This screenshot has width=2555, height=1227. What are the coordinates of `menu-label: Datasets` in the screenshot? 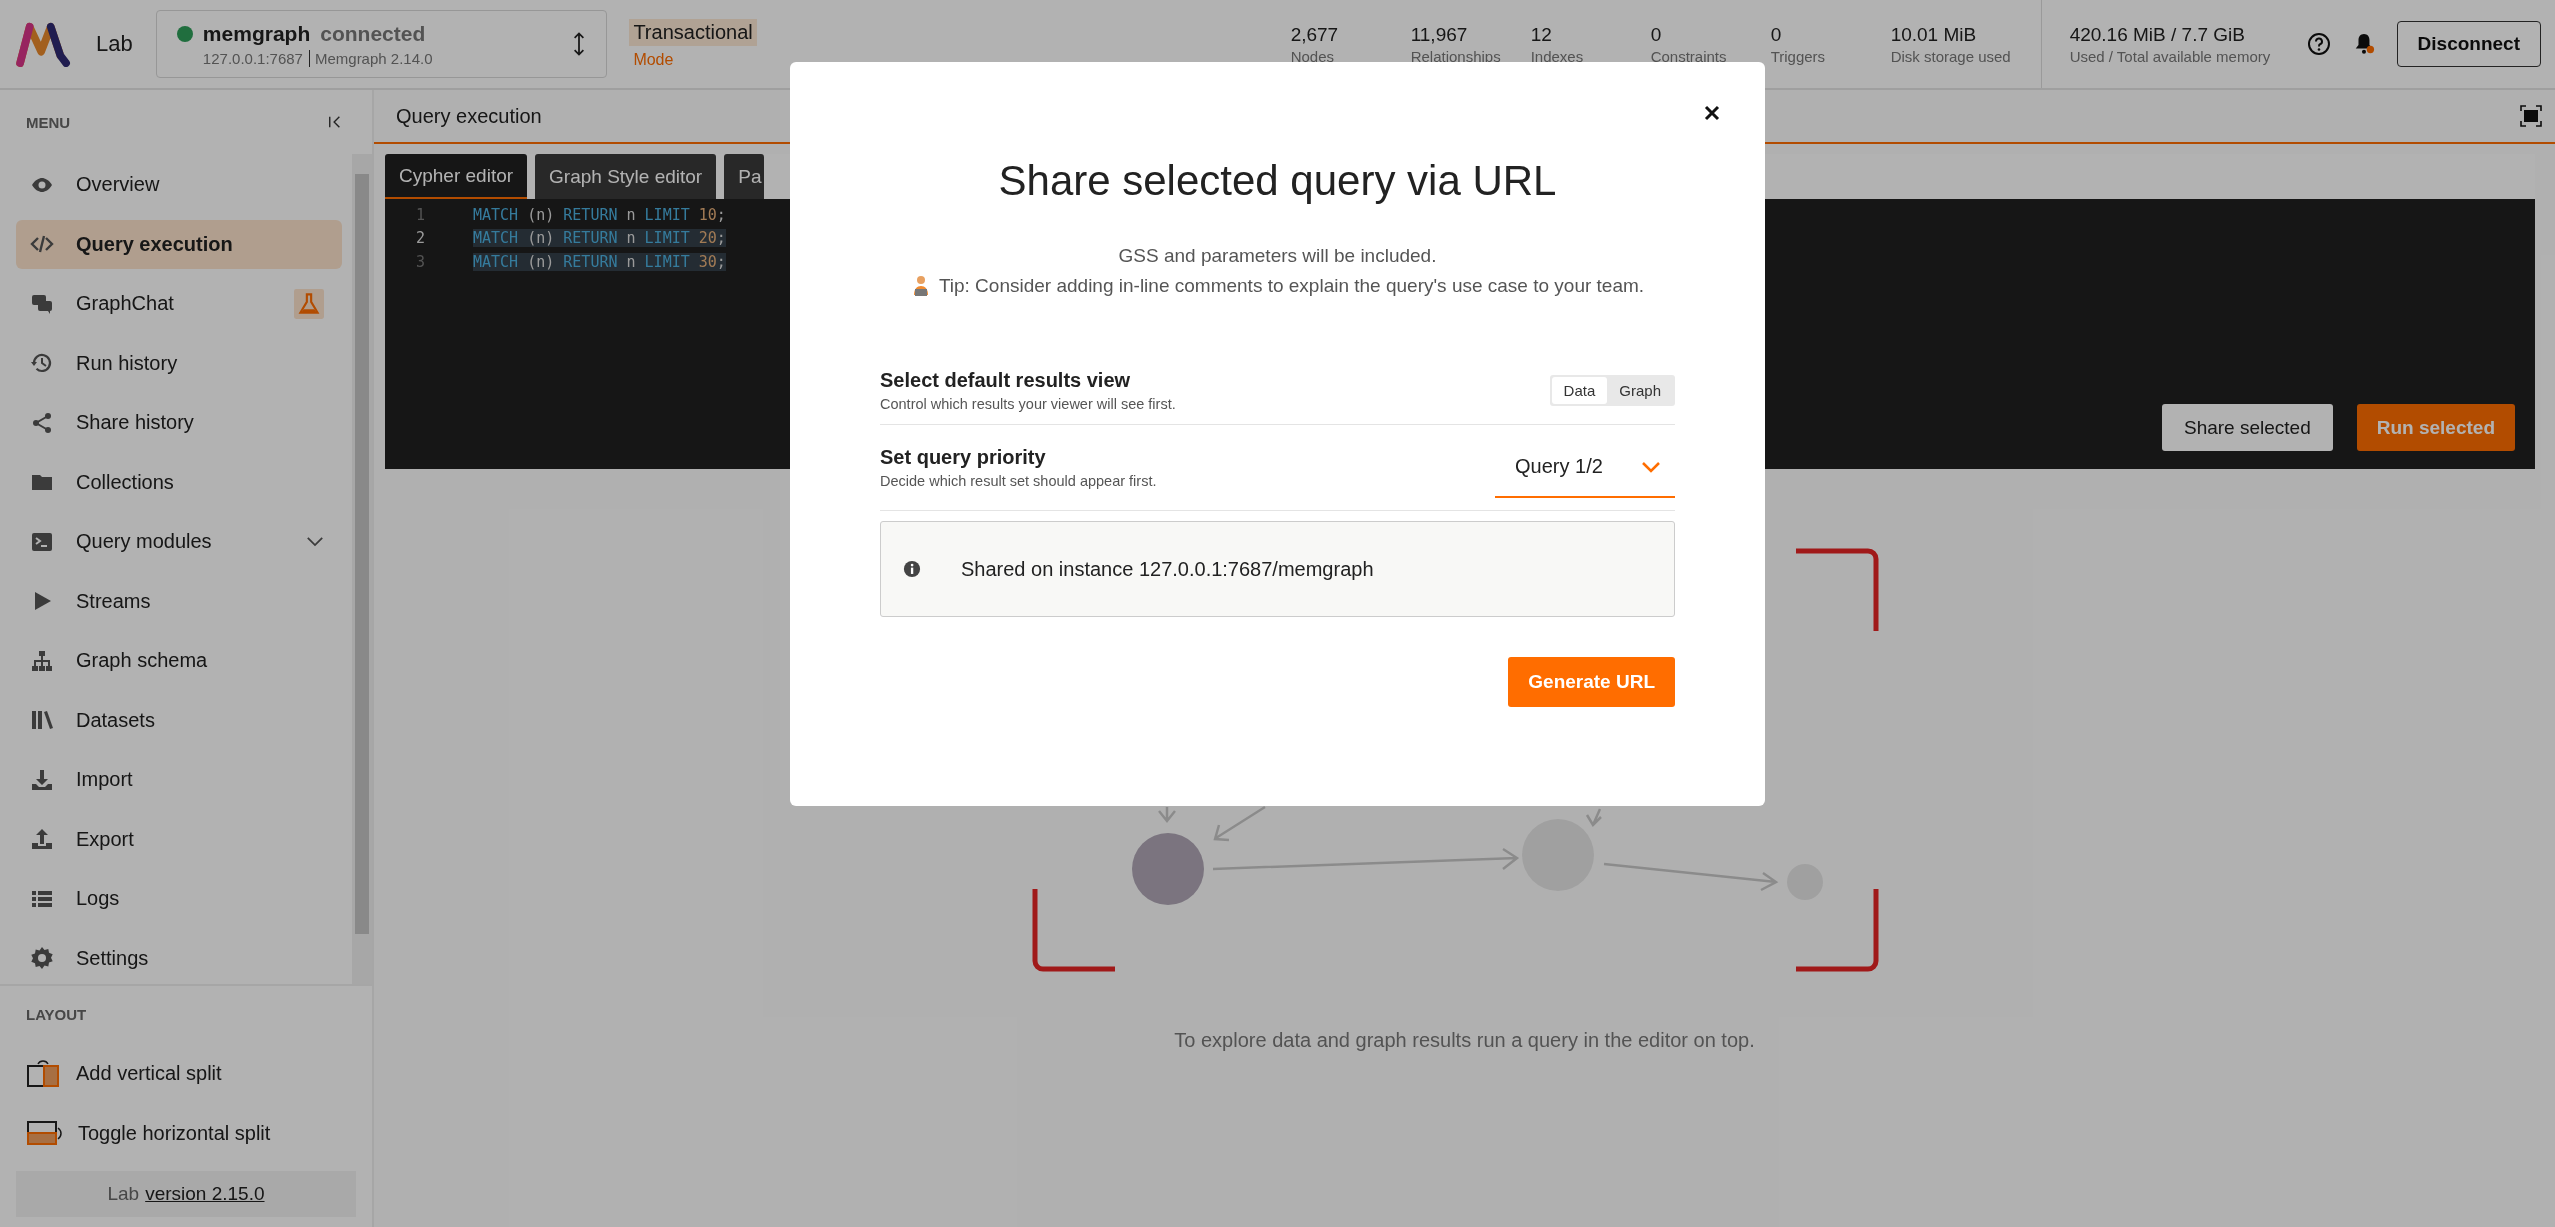 It's located at (116, 720).